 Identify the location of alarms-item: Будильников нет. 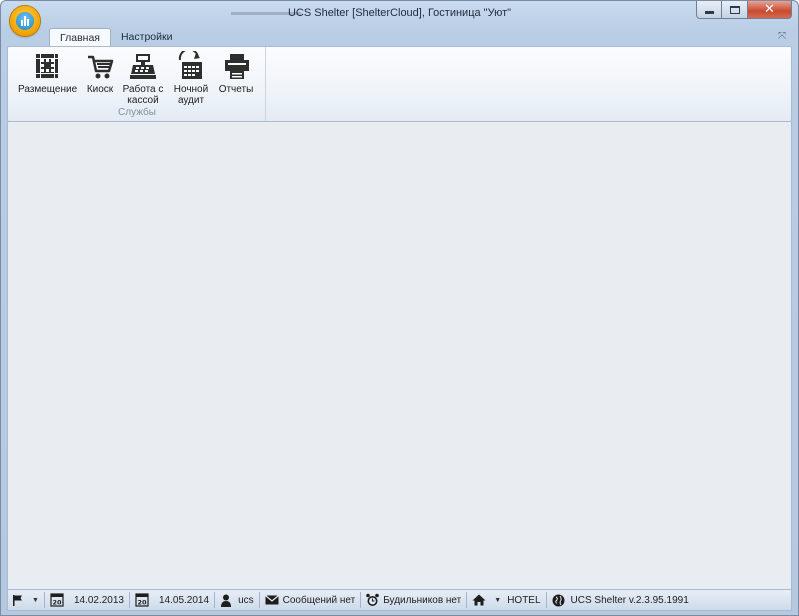
(413, 600).